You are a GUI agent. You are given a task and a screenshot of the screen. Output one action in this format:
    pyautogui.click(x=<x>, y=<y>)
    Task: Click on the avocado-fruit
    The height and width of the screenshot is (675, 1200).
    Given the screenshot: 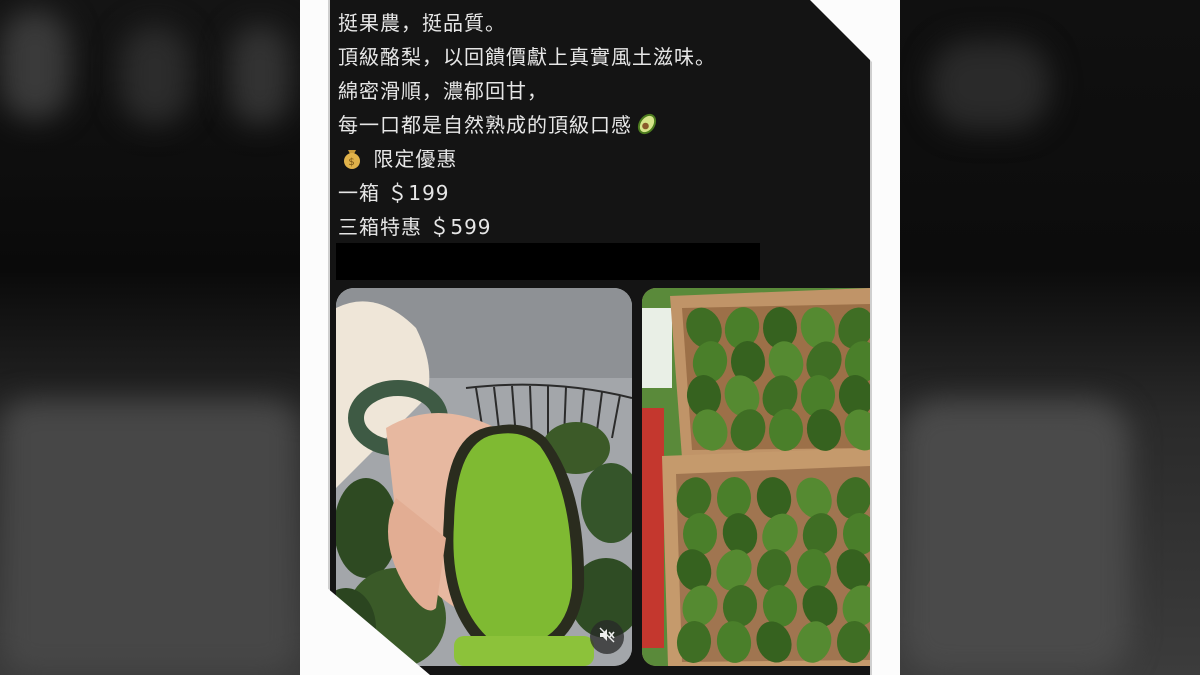 What is the action you would take?
    pyautogui.click(x=700, y=534)
    